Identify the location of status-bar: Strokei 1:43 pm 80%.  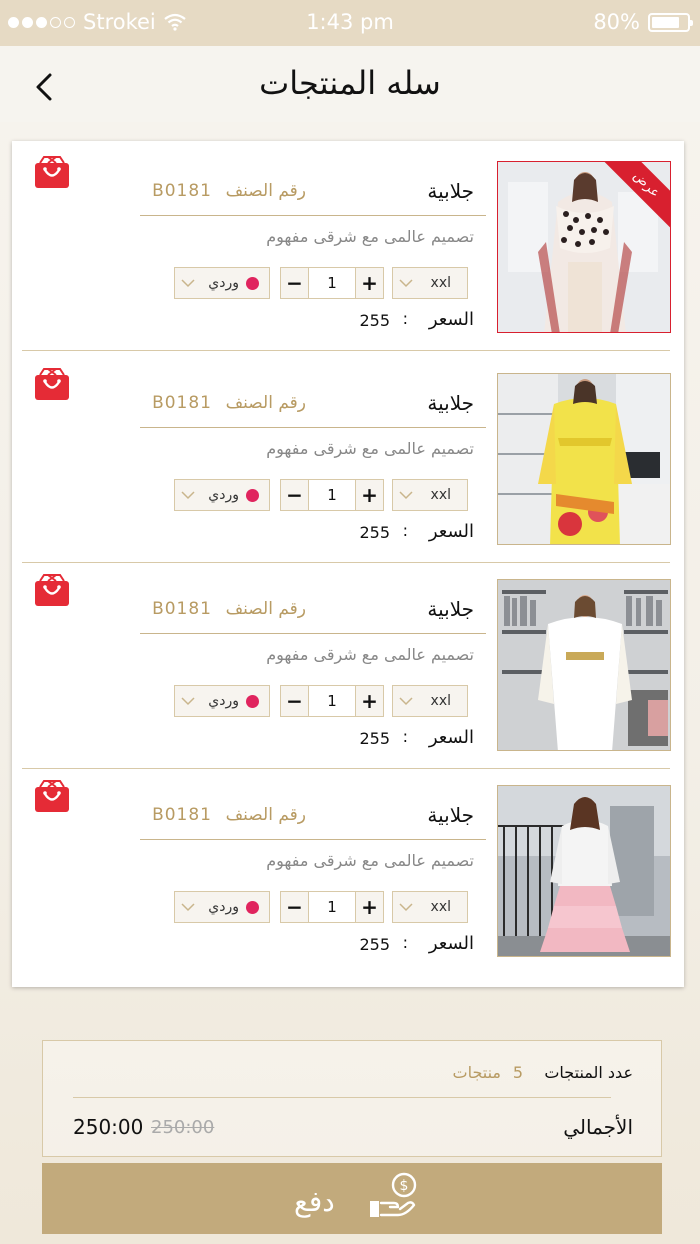
(350, 23).